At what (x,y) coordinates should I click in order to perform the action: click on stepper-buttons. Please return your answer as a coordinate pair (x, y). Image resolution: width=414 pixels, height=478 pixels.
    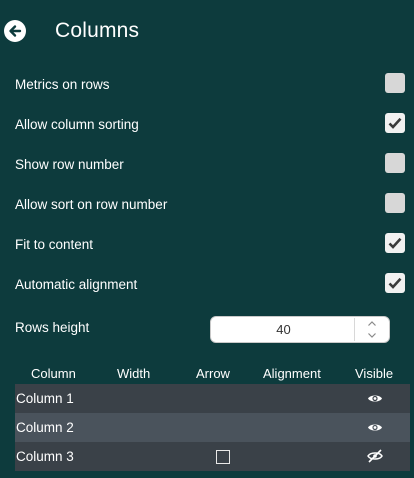
    Looking at the image, I should click on (371, 329).